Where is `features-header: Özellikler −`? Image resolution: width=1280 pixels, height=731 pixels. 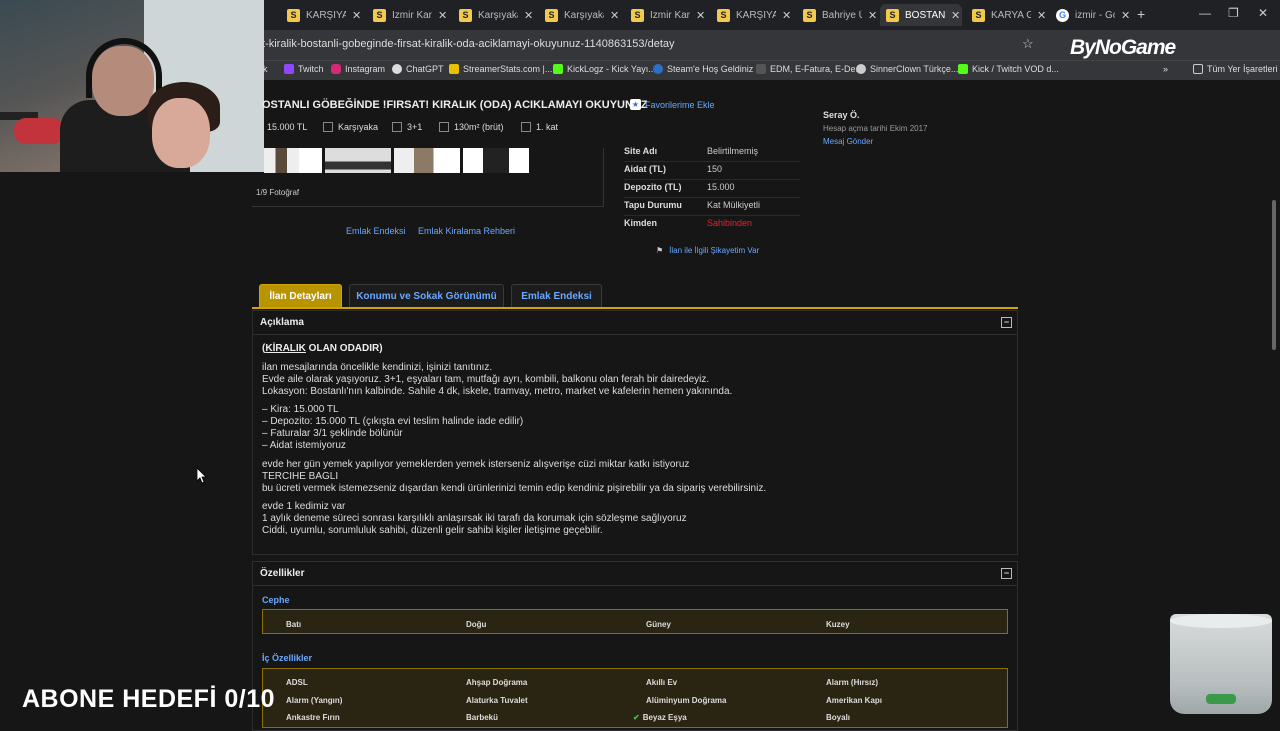 features-header: Özellikler − is located at coordinates (635, 574).